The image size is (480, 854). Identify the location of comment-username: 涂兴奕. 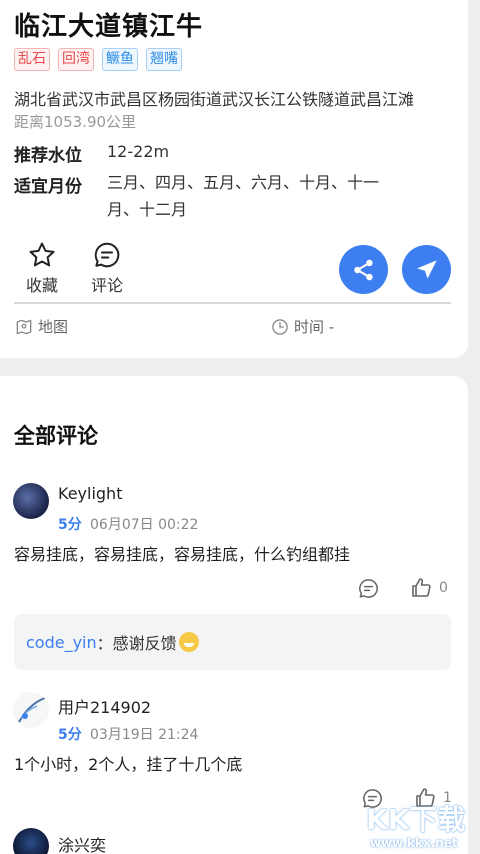
(82, 843).